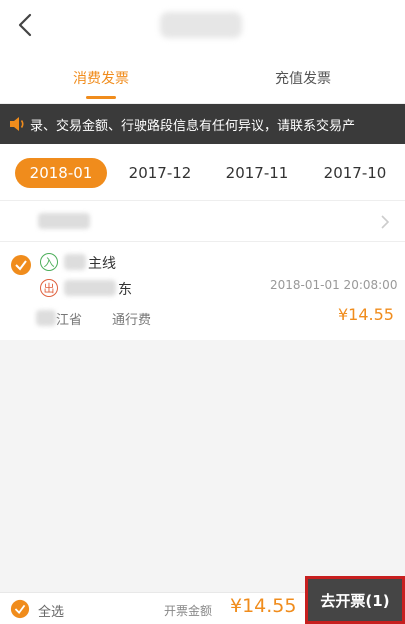  I want to click on tab-recharge-invoice: 充值发票, so click(303, 78).